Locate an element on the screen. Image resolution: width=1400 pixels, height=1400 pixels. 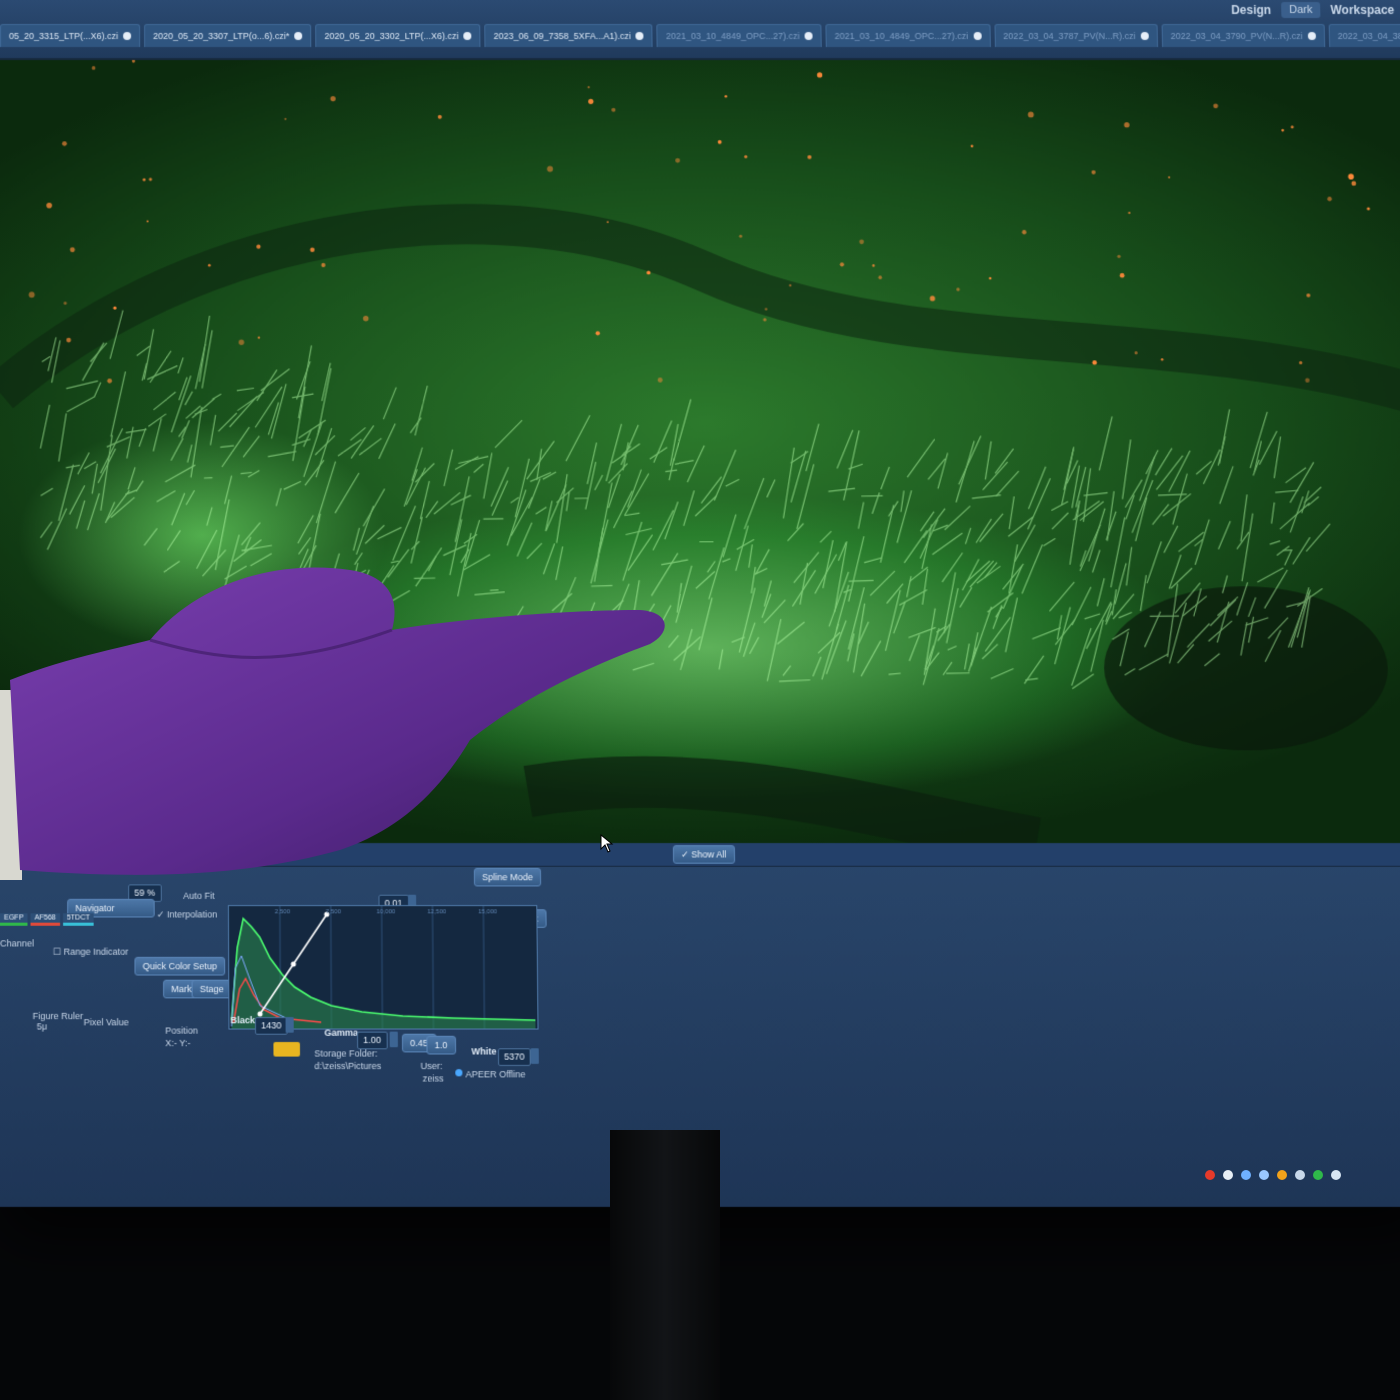
gamma-spinner is located at coordinates (393, 1039).